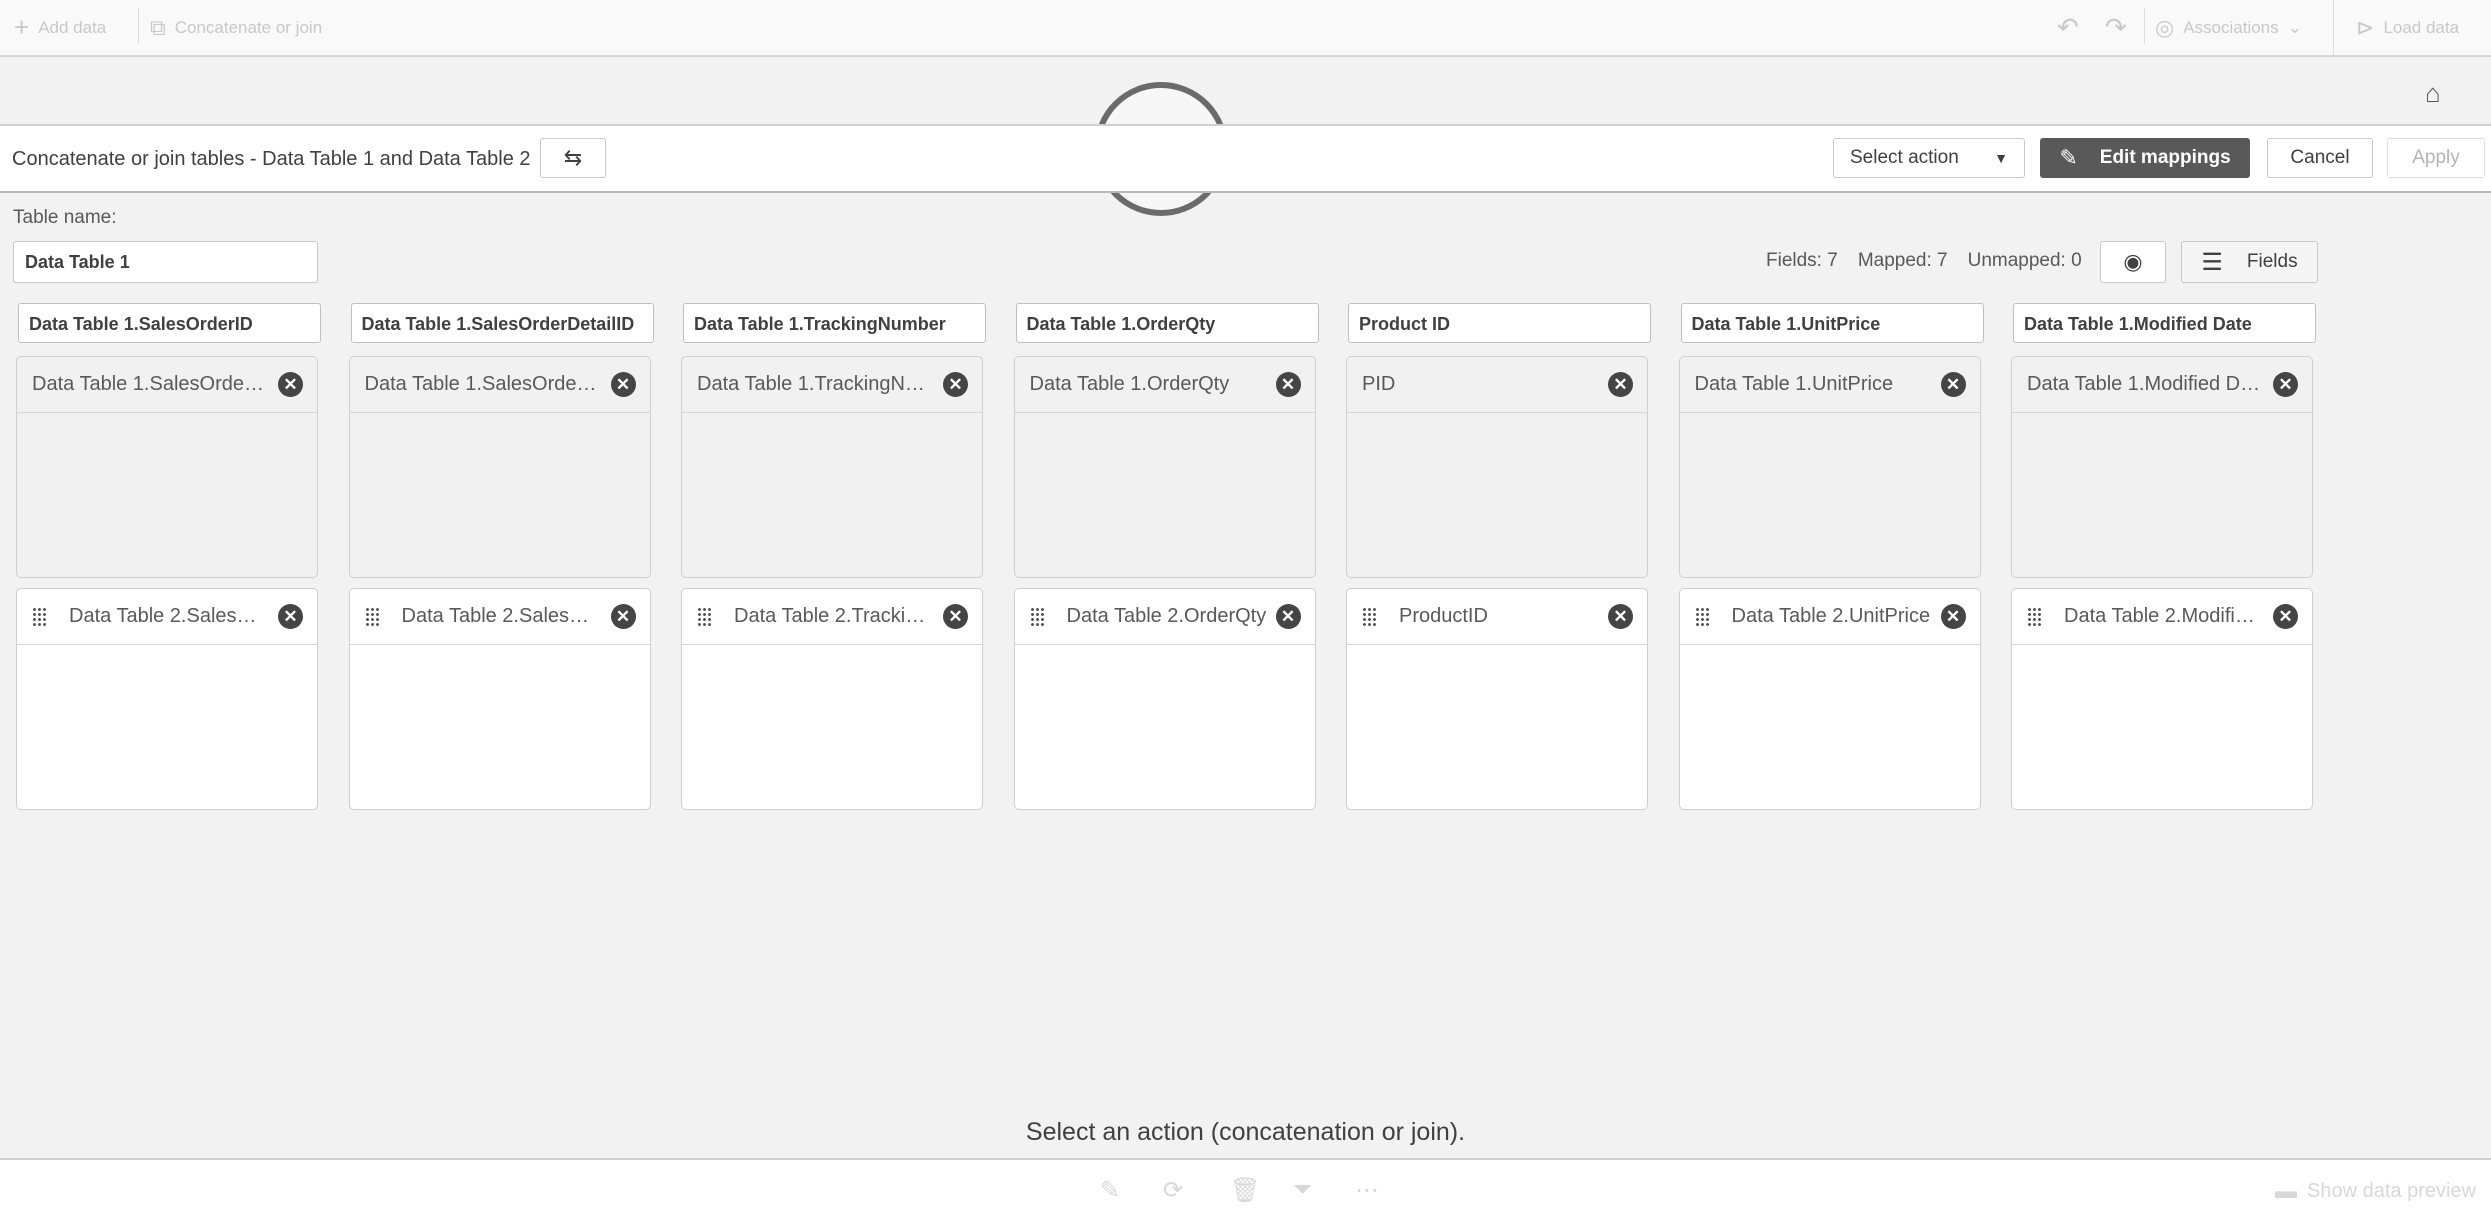 The height and width of the screenshot is (1225, 2491). I want to click on table2-field: Data Table 2.UnitPrice ✕, so click(1829, 617).